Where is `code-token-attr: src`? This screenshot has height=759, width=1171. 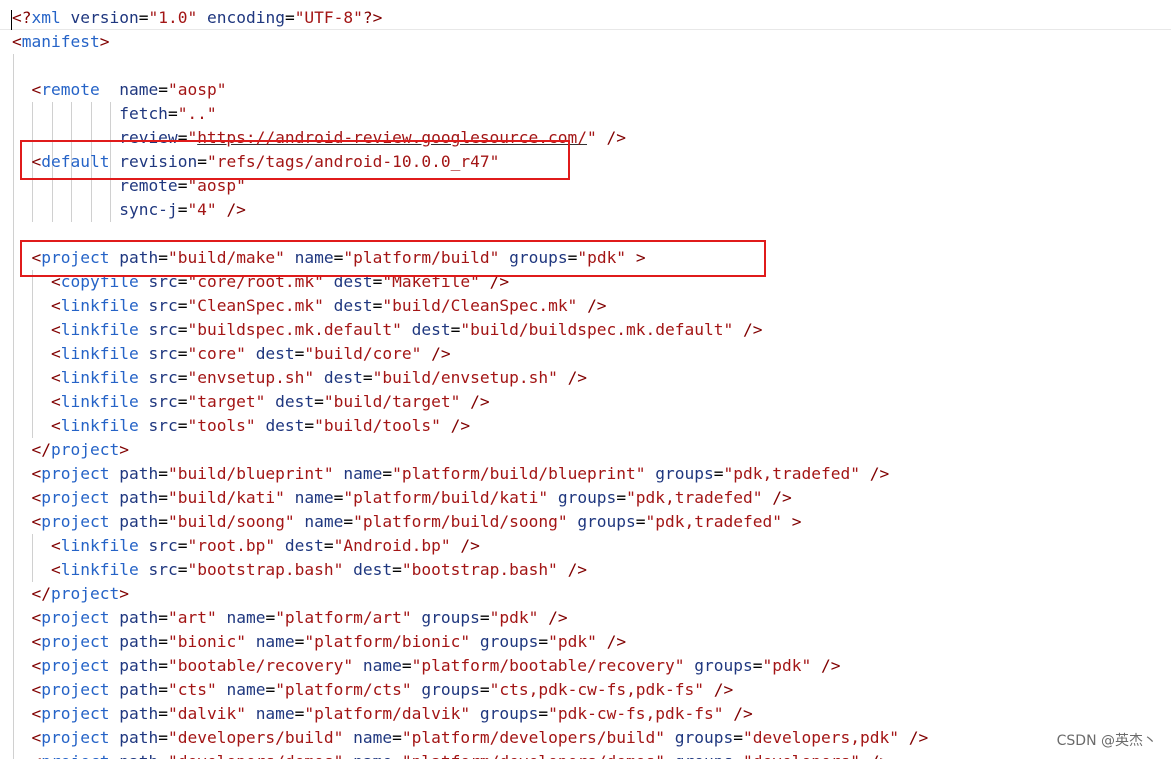
code-token-attr: src is located at coordinates (163, 401).